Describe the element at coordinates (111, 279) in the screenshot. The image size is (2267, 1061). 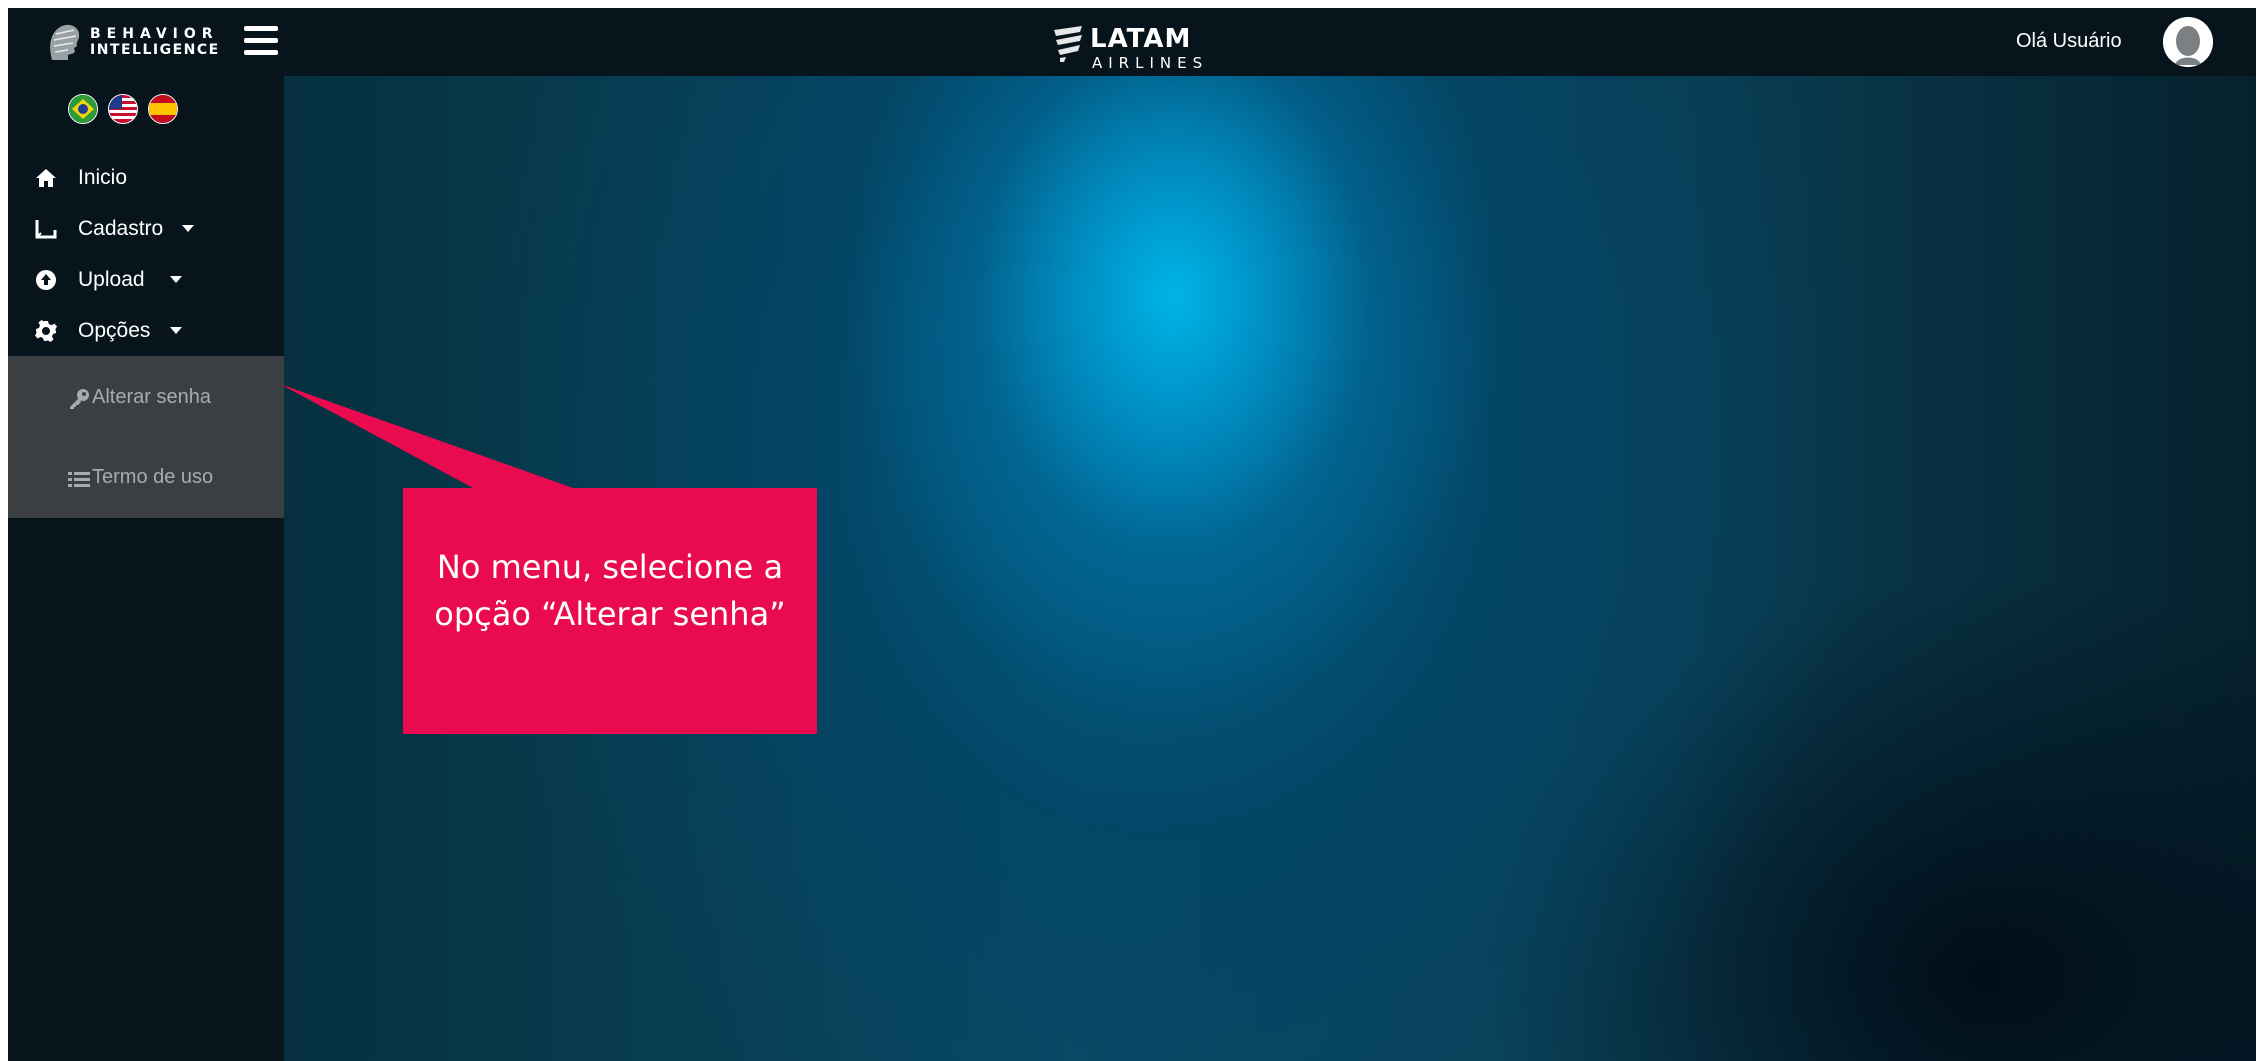
I see `sidebar-item-label: Upload` at that location.